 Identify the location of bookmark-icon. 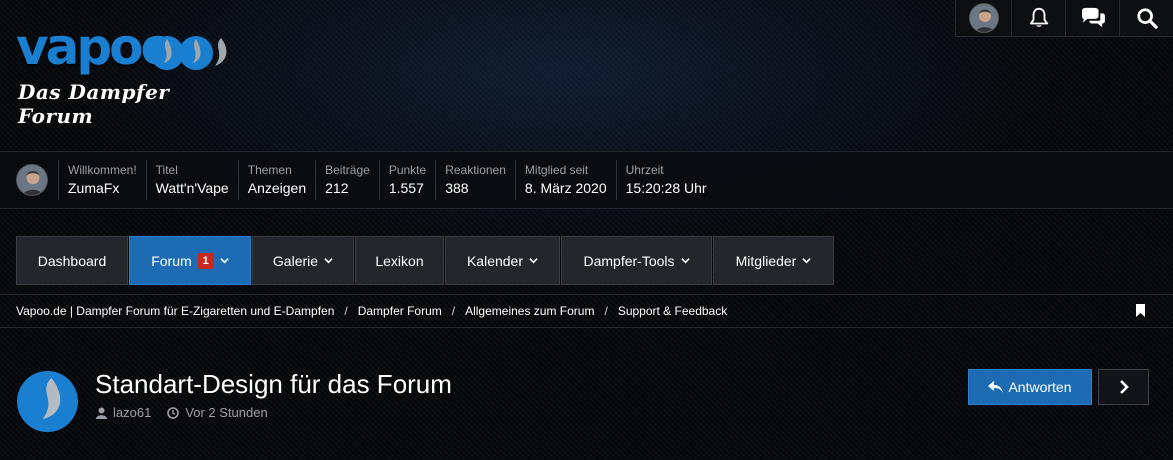
(1140, 311).